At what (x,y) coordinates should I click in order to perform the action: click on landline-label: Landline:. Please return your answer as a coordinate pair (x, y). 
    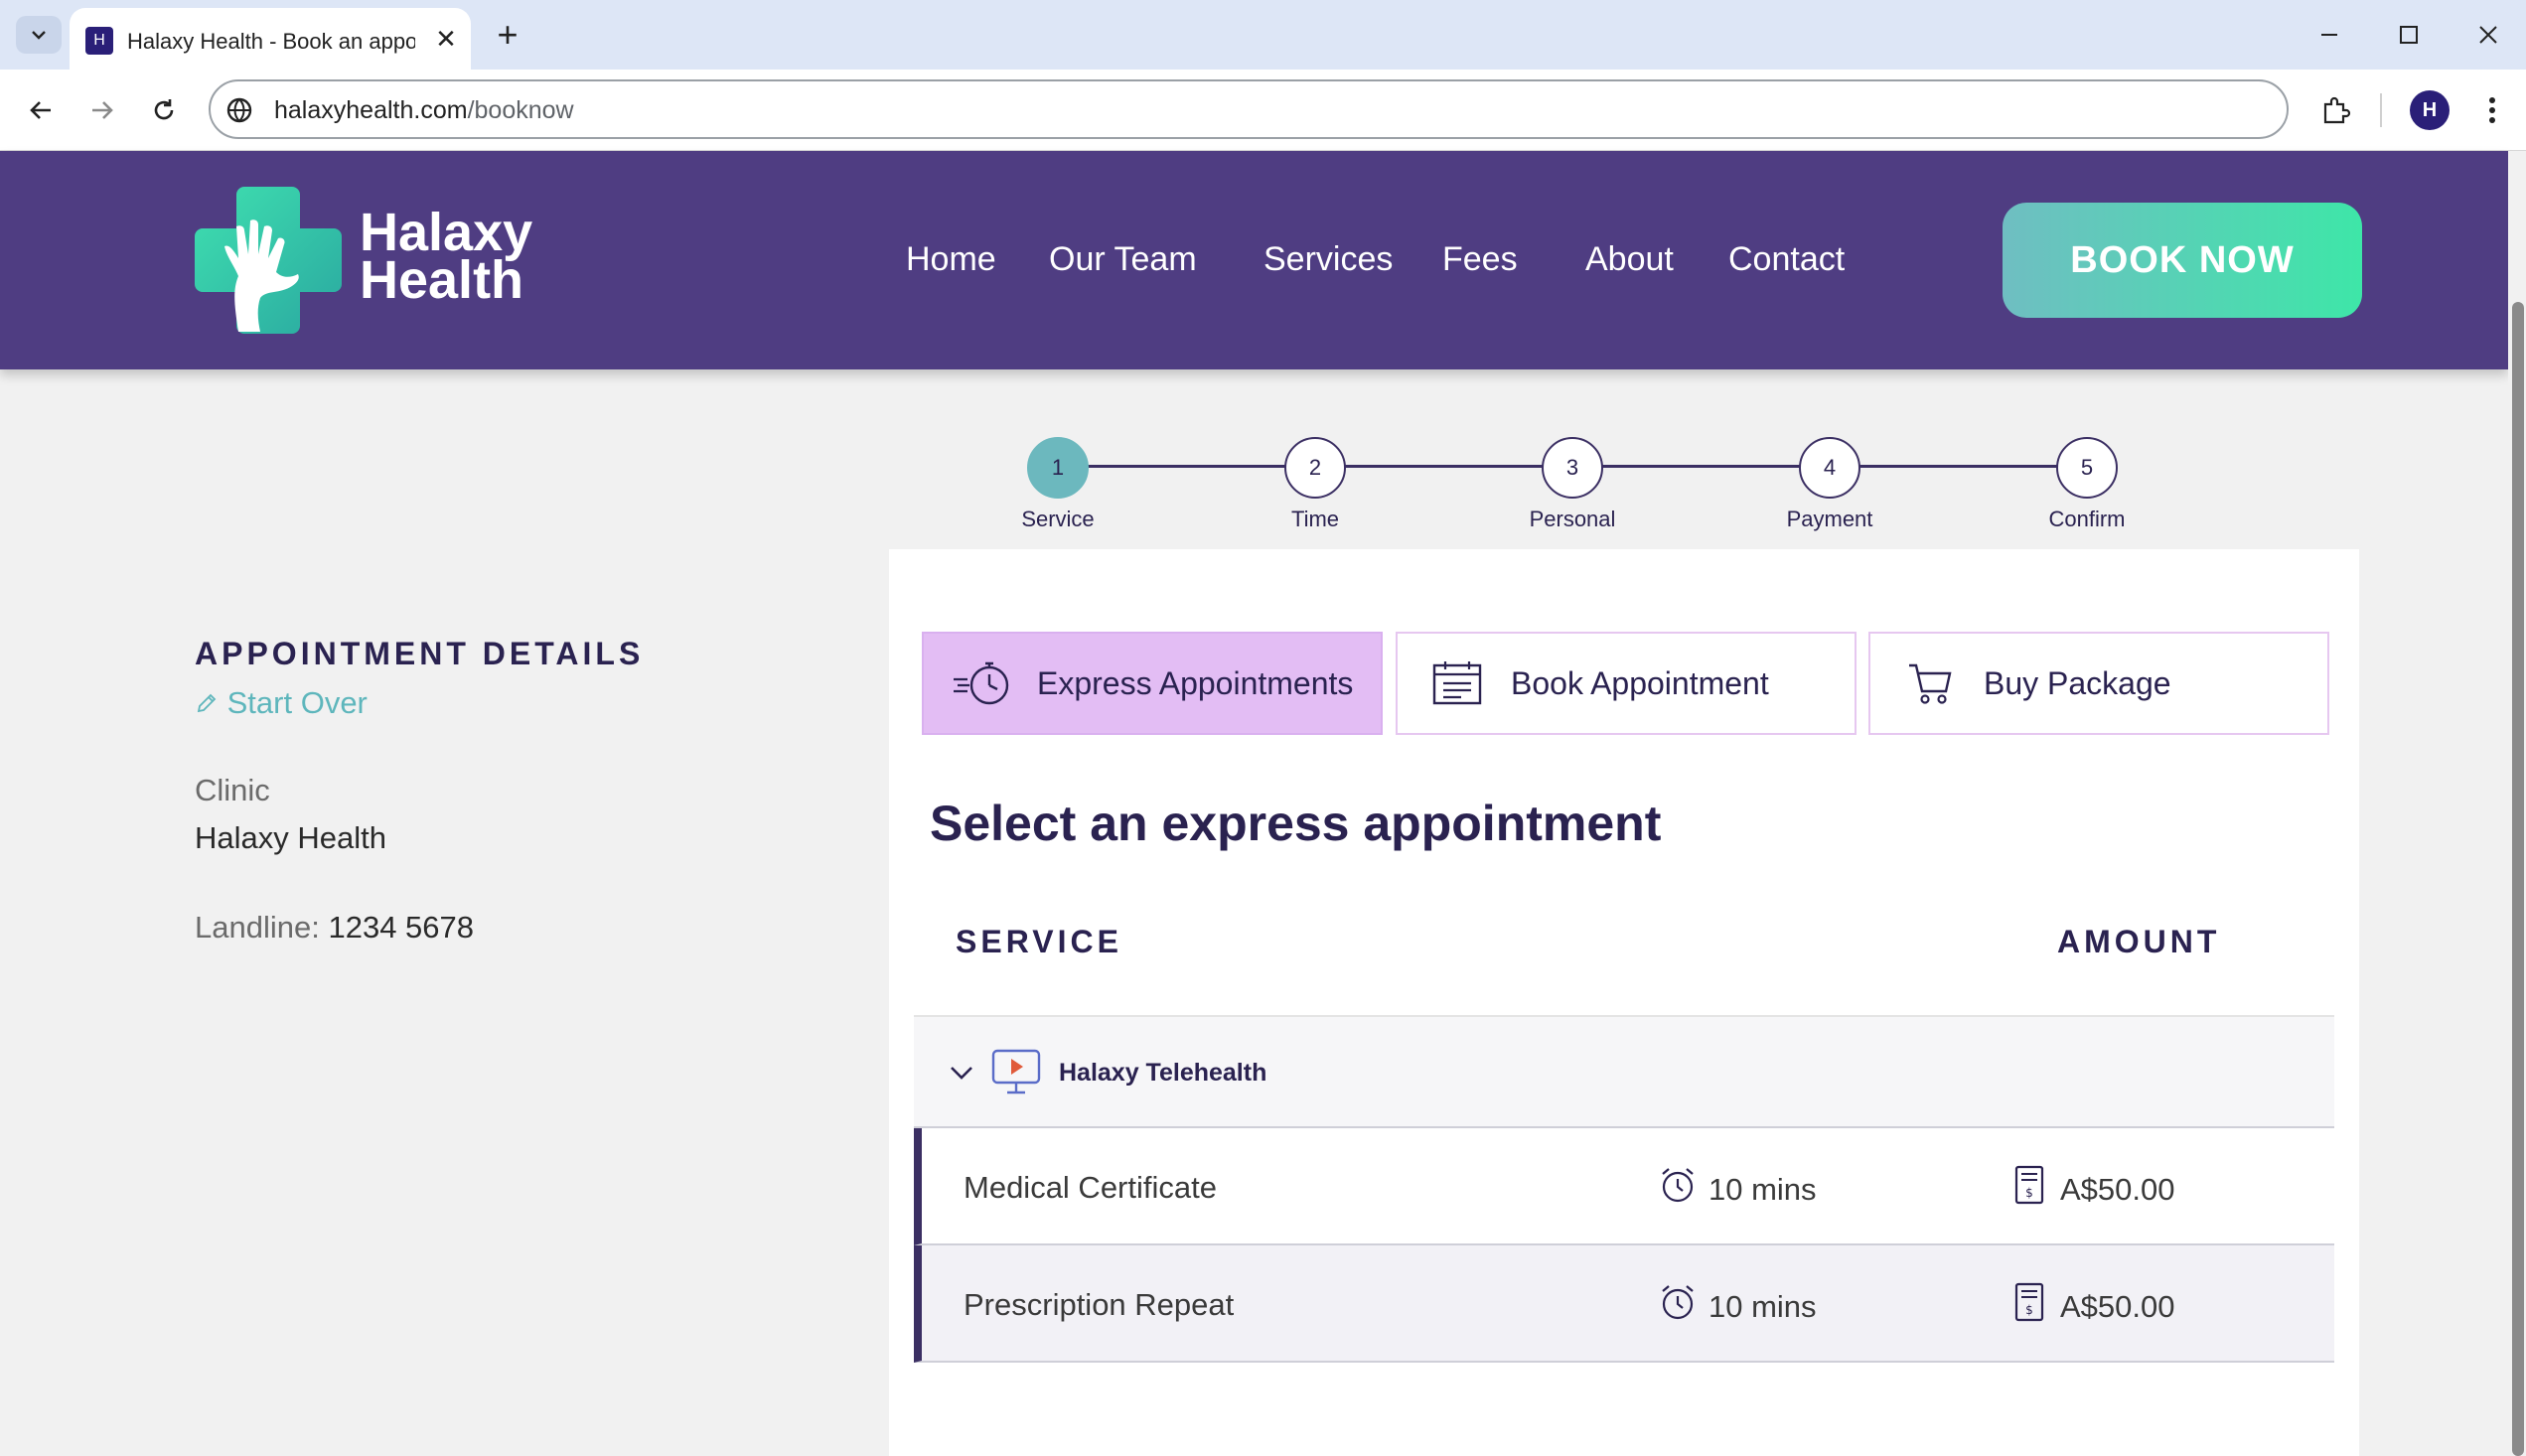
    Looking at the image, I should click on (257, 927).